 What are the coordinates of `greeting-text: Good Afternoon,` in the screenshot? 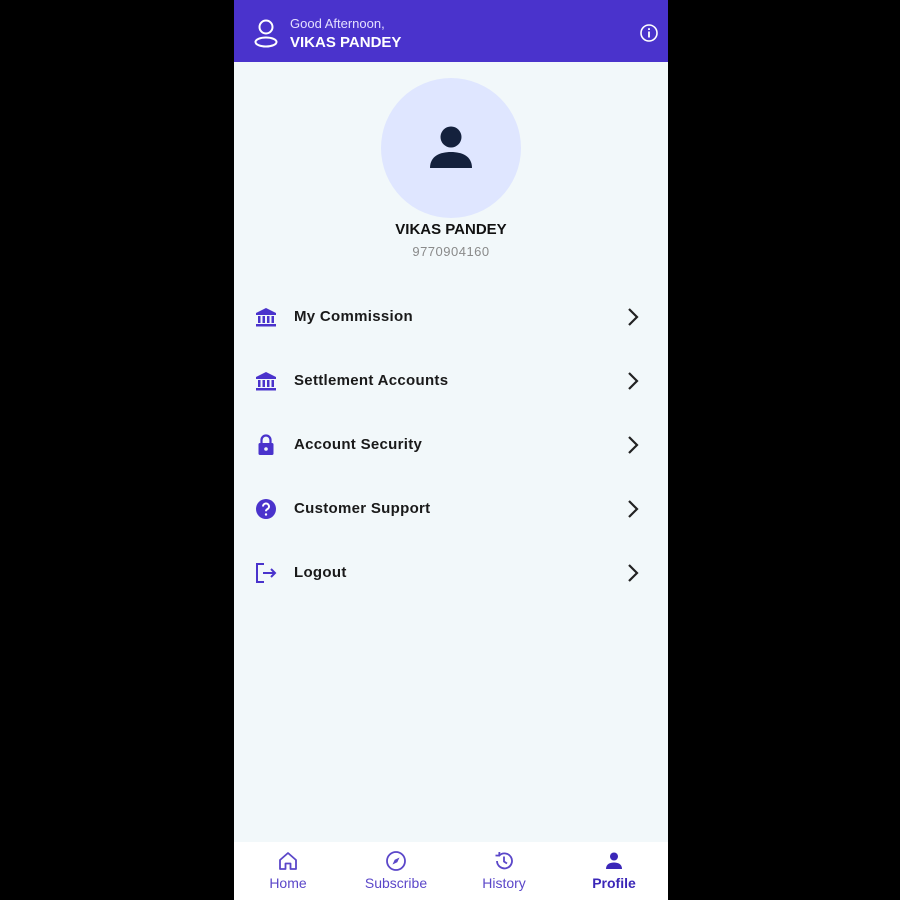 It's located at (337, 23).